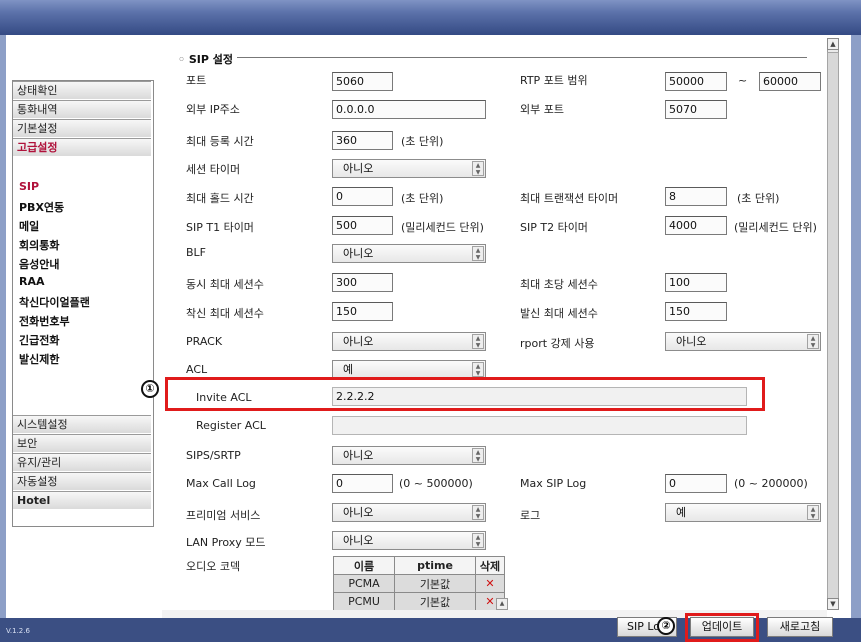 The height and width of the screenshot is (642, 861). Describe the element at coordinates (82, 443) in the screenshot. I see `sidebar-item-security: 보안` at that location.